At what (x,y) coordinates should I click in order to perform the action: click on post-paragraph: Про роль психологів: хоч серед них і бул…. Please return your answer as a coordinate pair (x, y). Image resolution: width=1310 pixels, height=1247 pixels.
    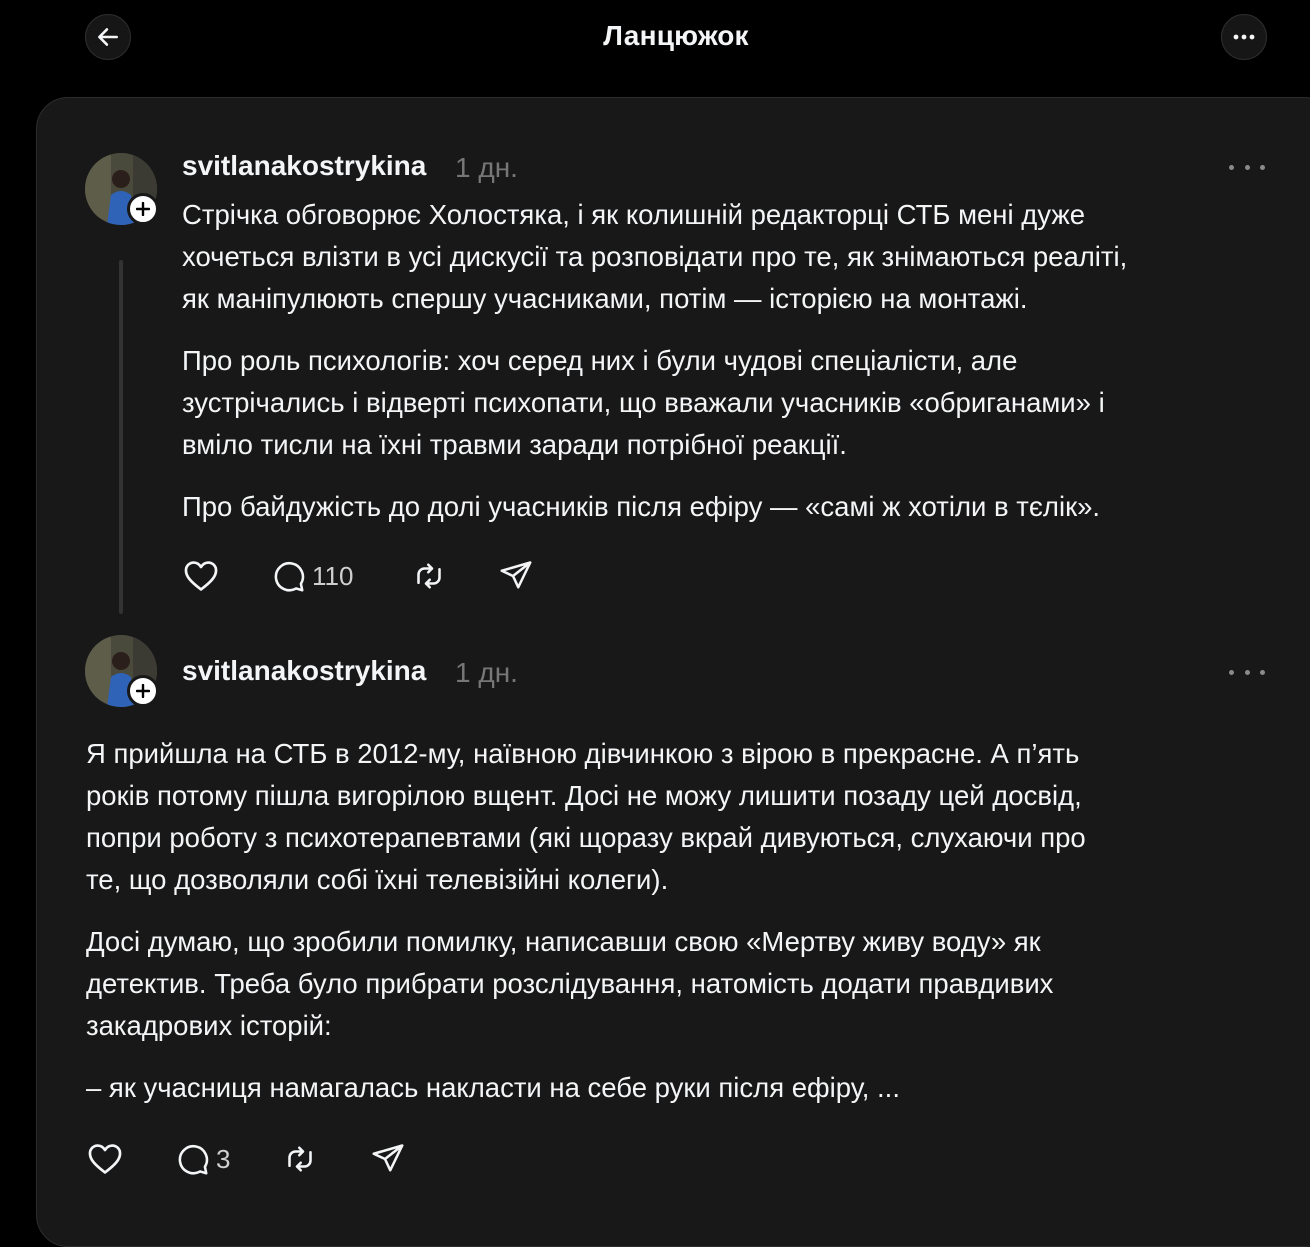
    Looking at the image, I should click on (654, 403).